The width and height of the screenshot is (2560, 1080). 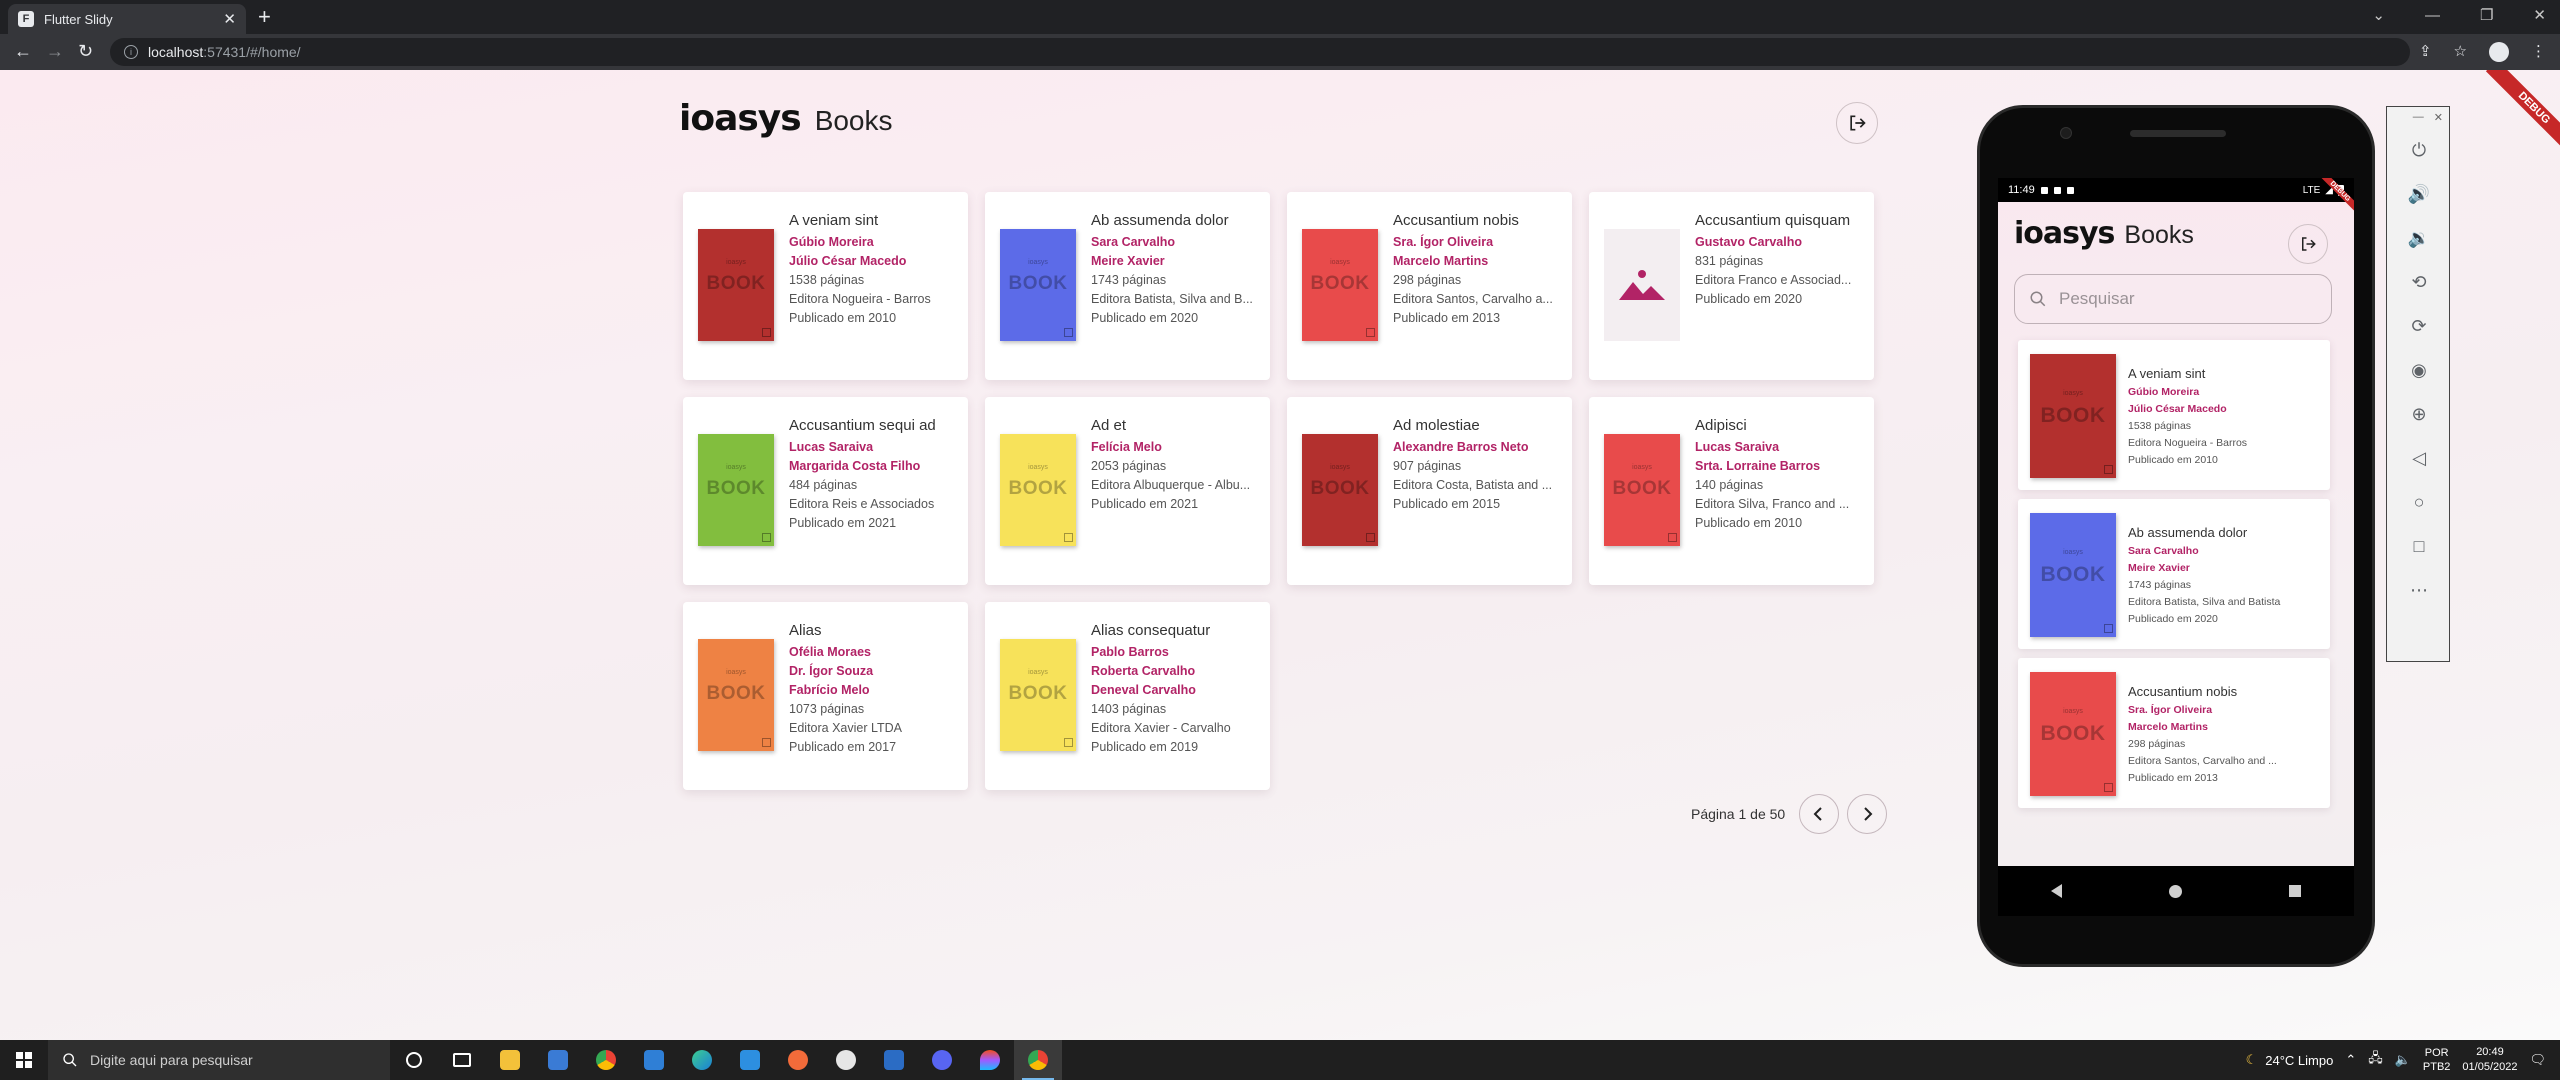 What do you see at coordinates (2175, 891) in the screenshot?
I see `android-home-icon` at bounding box center [2175, 891].